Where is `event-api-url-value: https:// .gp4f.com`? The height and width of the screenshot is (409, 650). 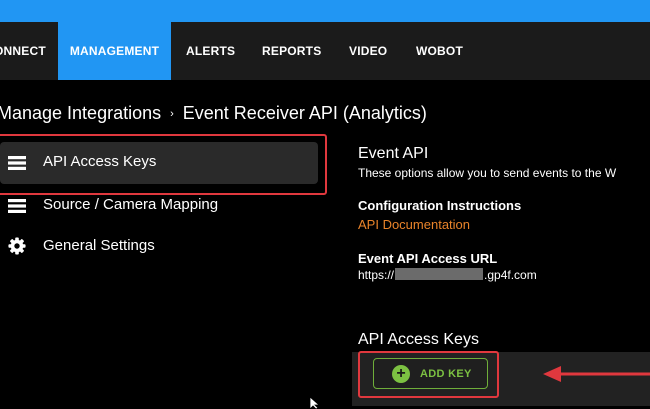 event-api-url-value: https:// .gp4f.com is located at coordinates (447, 275).